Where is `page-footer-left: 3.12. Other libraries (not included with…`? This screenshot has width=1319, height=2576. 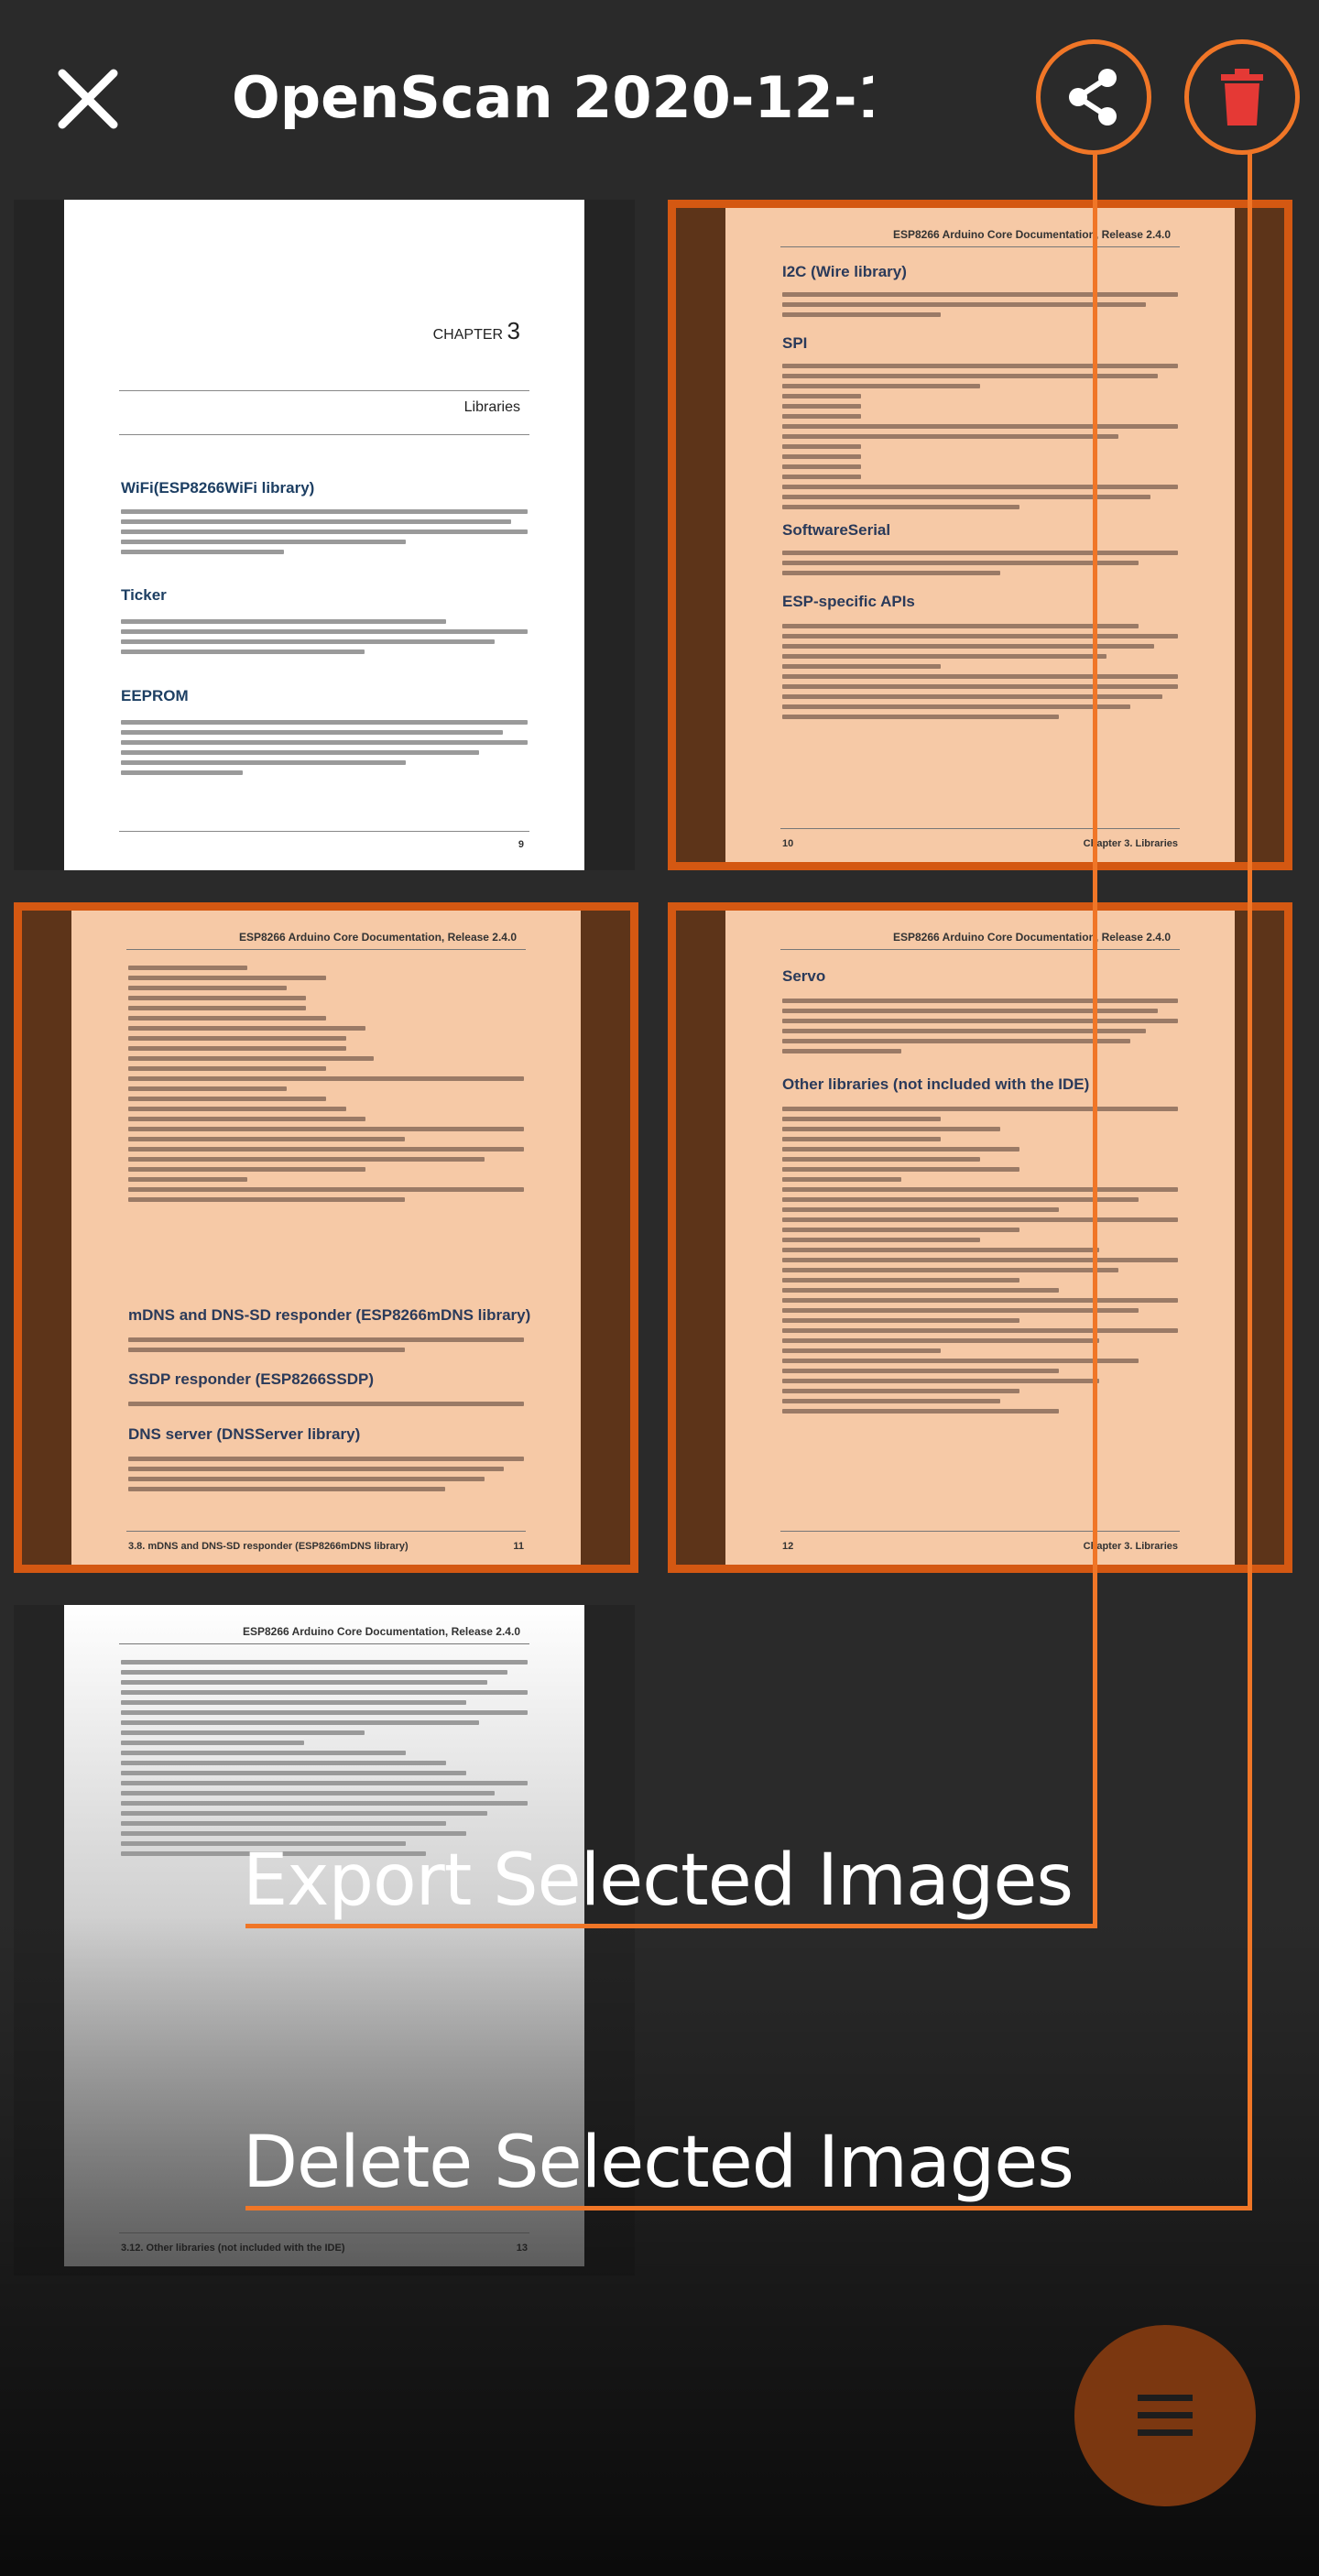
page-footer-left: 3.12. Other libraries (not included with… is located at coordinates (233, 2248).